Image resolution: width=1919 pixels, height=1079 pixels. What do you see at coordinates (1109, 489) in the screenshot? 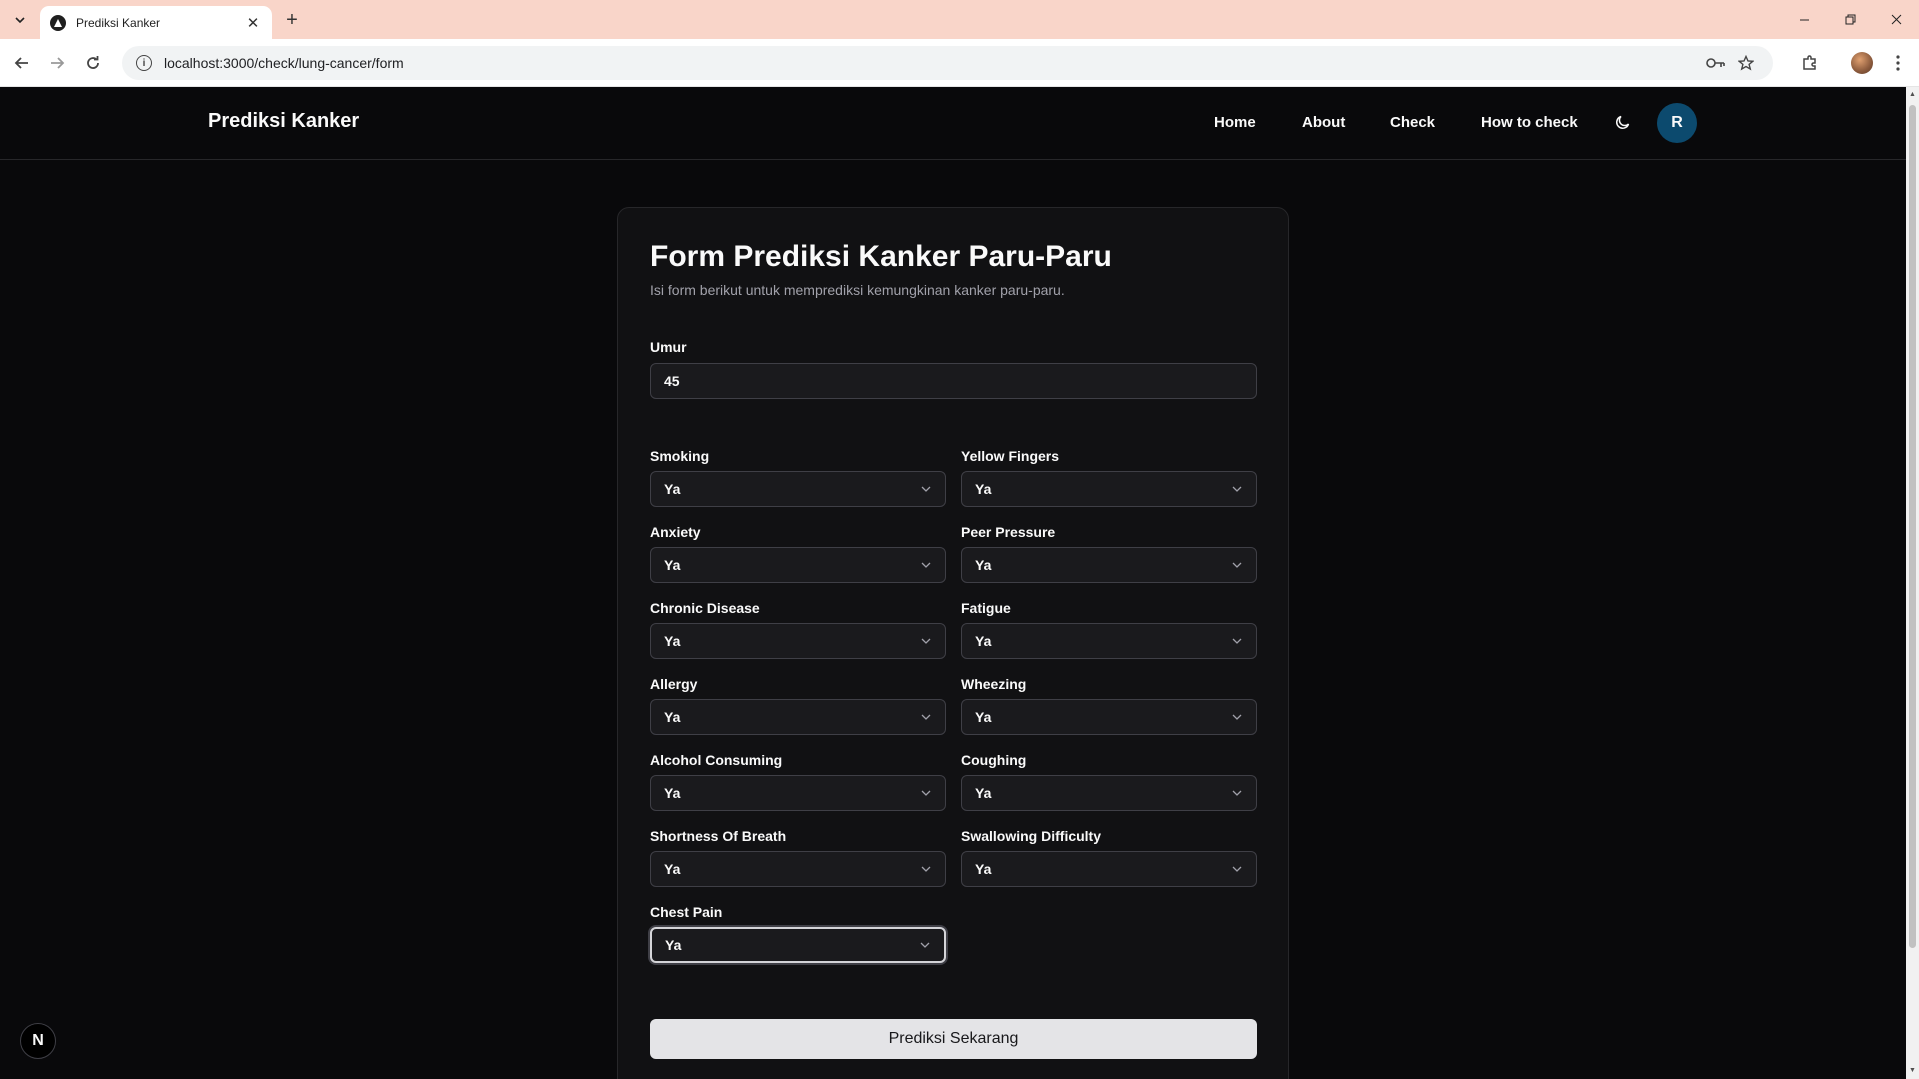
I see `yellow-fingers-select: Ya` at bounding box center [1109, 489].